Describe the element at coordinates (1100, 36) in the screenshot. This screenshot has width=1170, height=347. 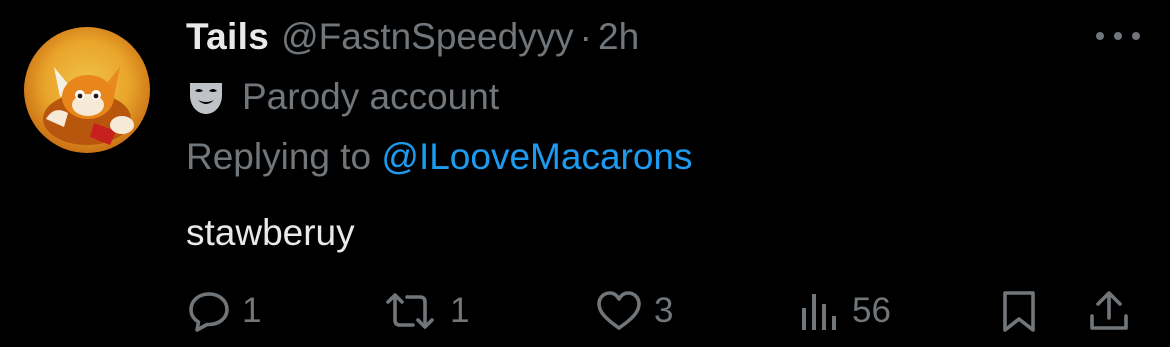
I see `more-horizontal-icon` at that location.